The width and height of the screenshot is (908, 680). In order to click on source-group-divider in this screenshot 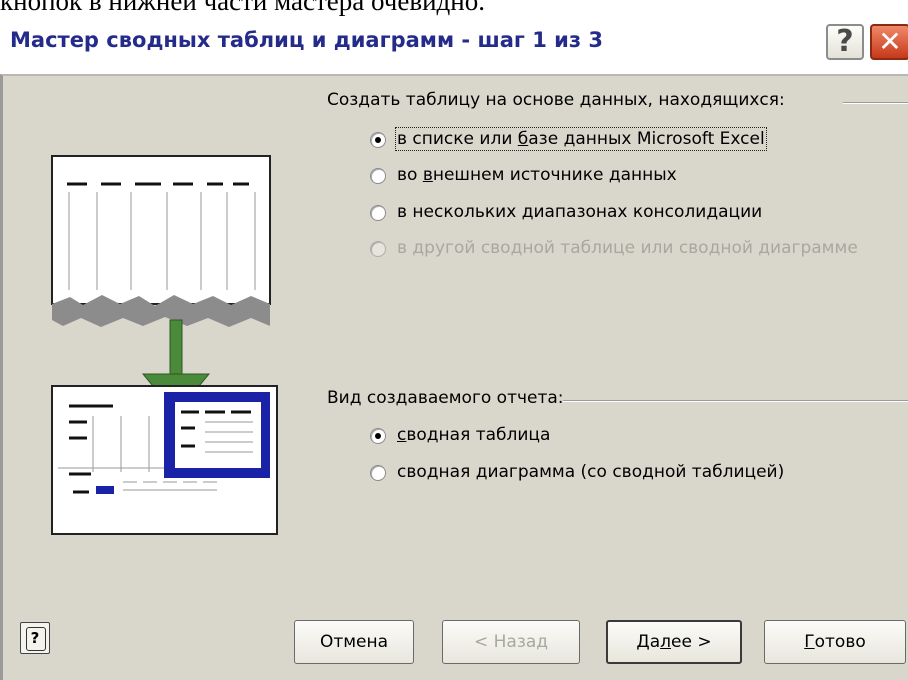, I will do `click(875, 103)`.